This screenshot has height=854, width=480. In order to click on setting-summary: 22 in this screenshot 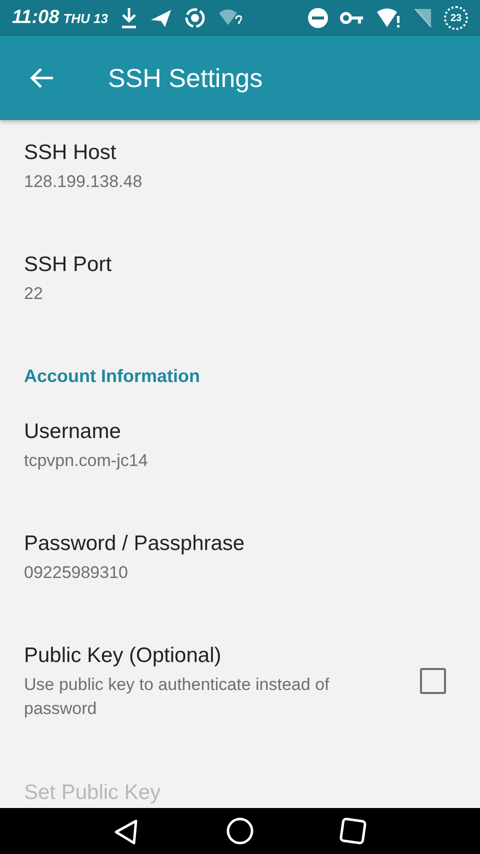, I will do `click(34, 294)`.